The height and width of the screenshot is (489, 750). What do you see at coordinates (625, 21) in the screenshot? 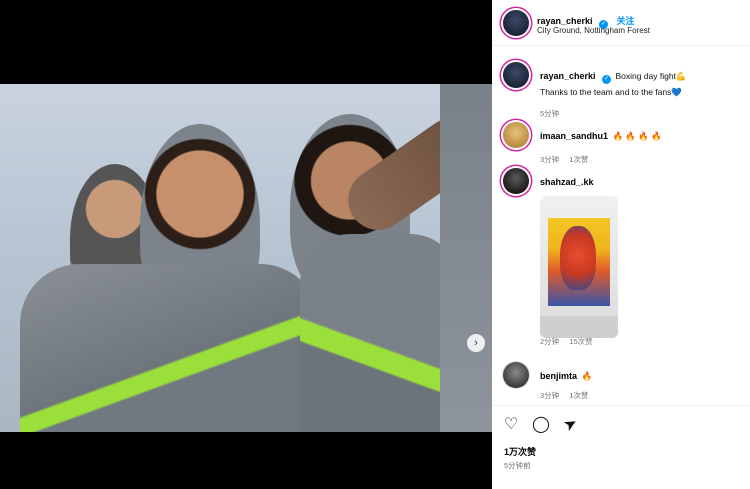
I see `follow-button: 关注` at bounding box center [625, 21].